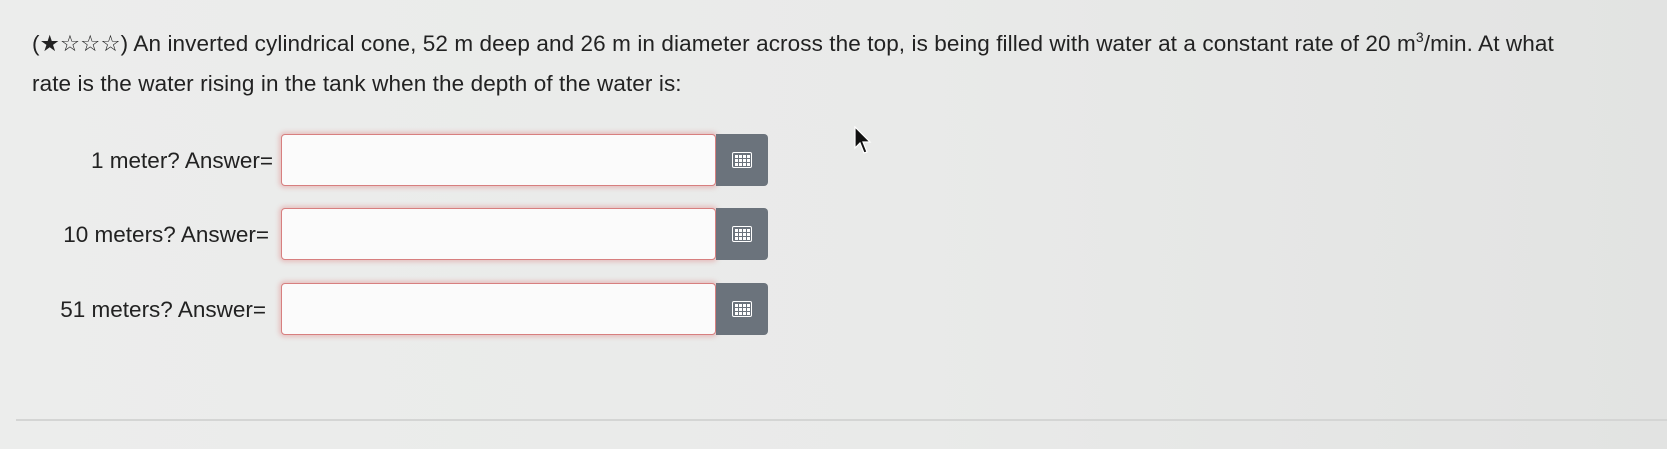 This screenshot has width=1667, height=449. What do you see at coordinates (1419, 37) in the screenshot?
I see `unit-exponent: 3` at bounding box center [1419, 37].